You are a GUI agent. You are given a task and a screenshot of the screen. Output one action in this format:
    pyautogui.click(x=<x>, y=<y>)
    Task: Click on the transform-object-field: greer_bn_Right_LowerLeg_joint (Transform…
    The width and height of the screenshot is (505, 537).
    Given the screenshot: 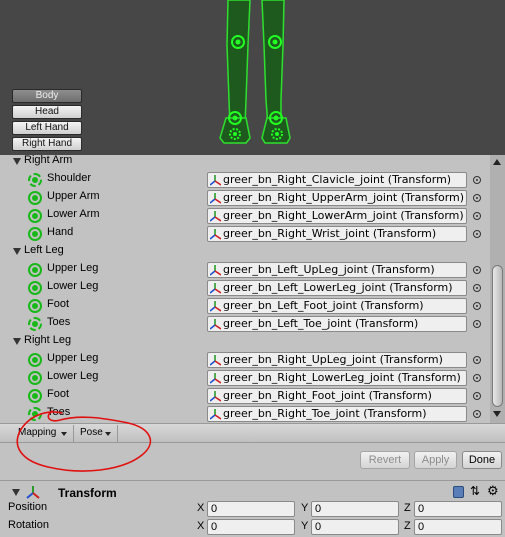 What is the action you would take?
    pyautogui.click(x=337, y=378)
    